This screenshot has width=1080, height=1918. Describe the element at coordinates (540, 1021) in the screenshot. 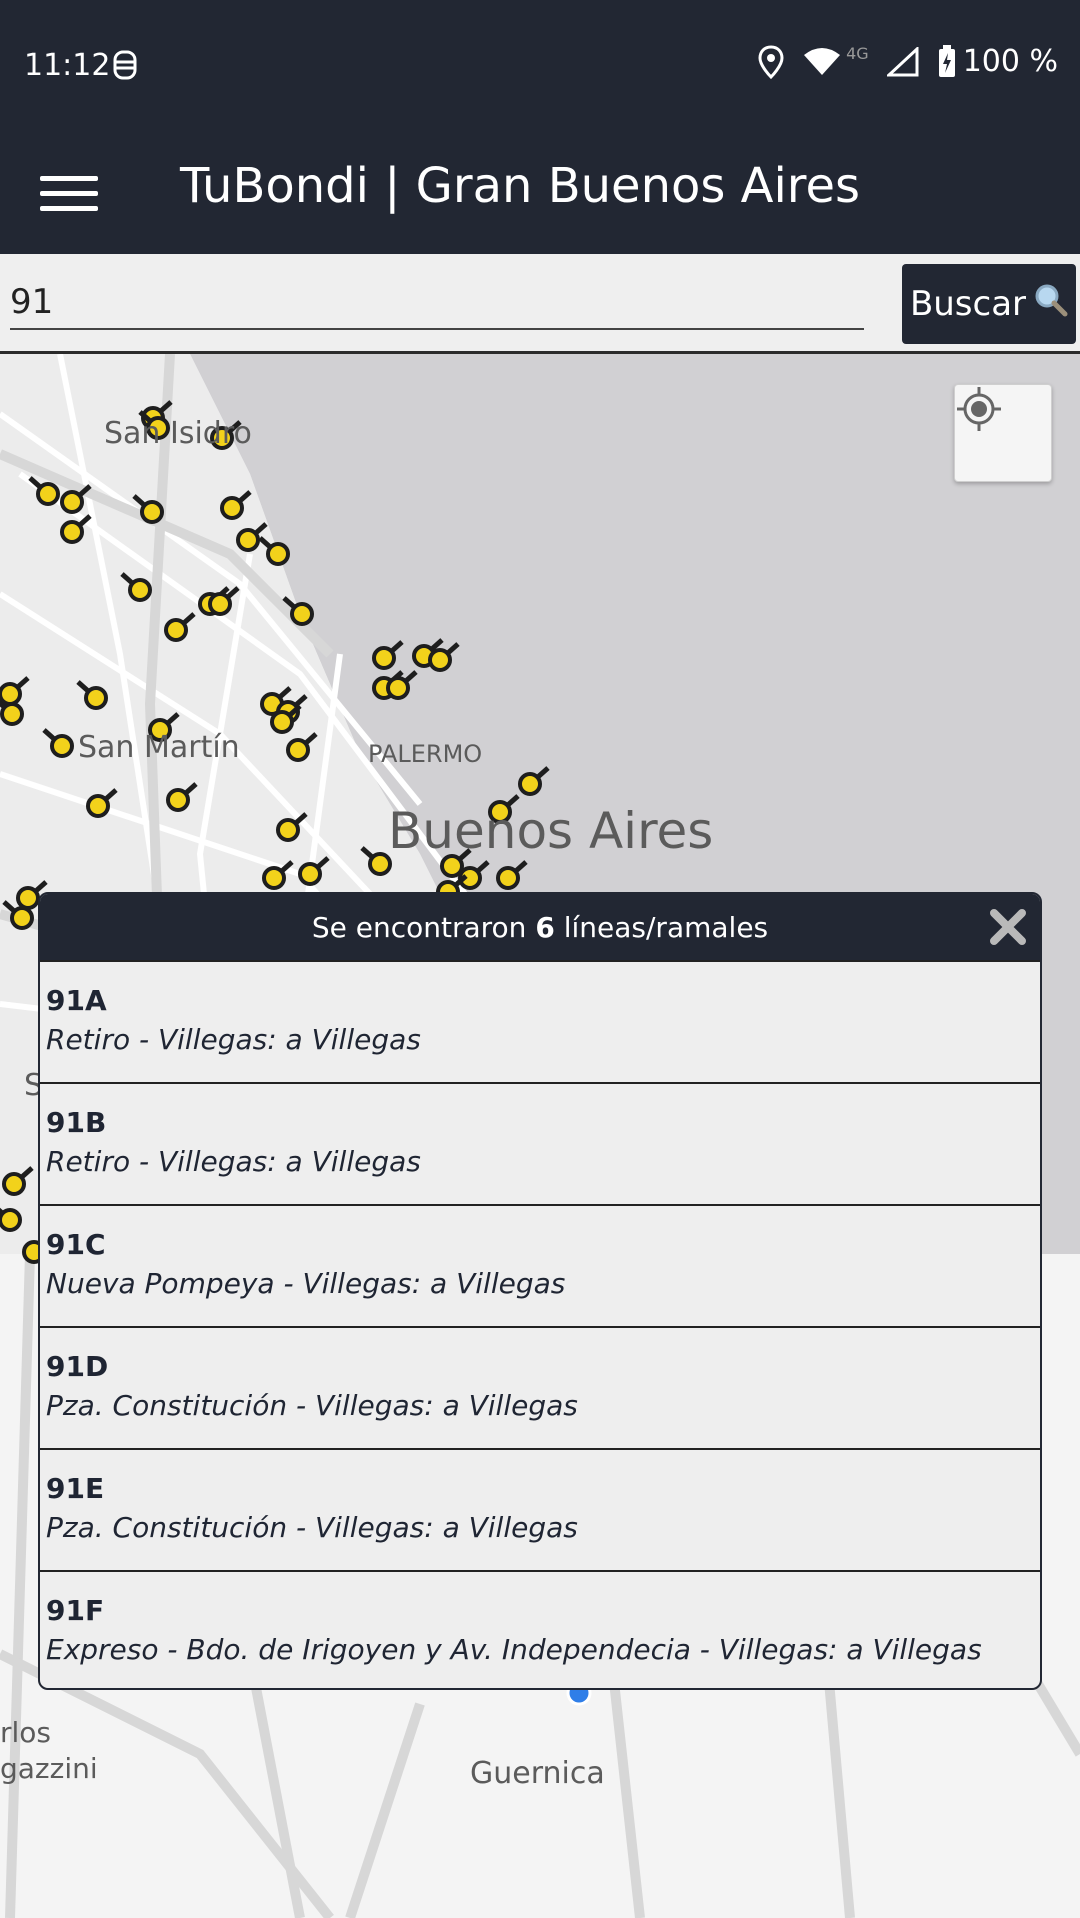

I see `result-item-91a: 91A Retiro - Villegas: a Villegas` at that location.